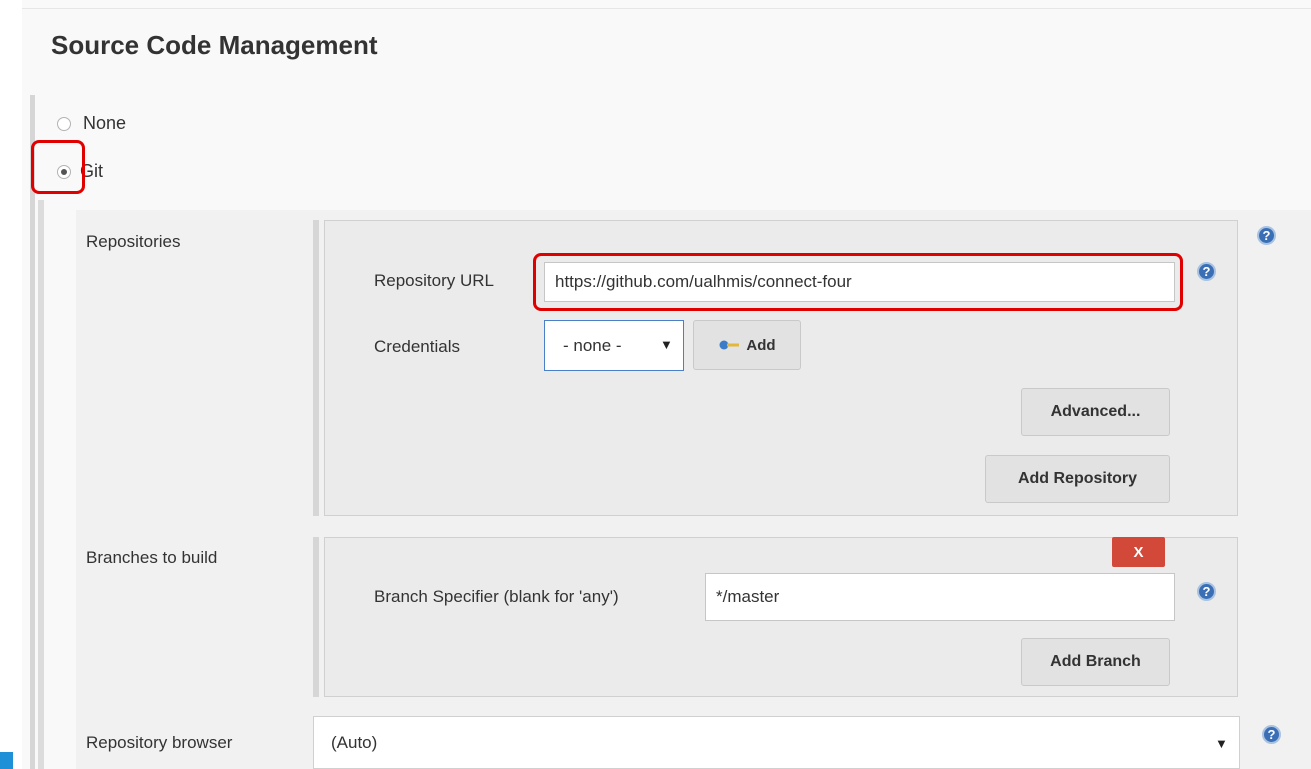 This screenshot has height=769, width=1311. What do you see at coordinates (58, 167) in the screenshot?
I see `git-radio-highlight` at bounding box center [58, 167].